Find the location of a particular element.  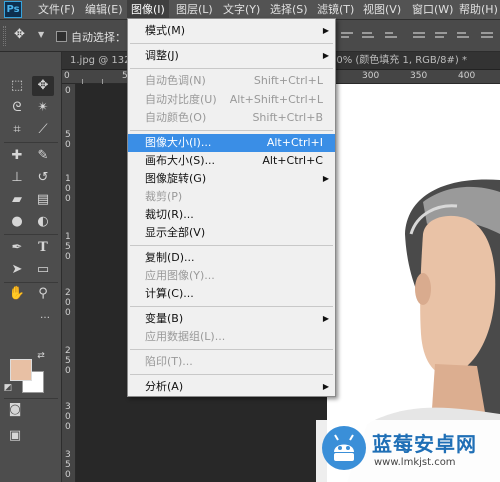

menu-item-auto-contrast: 自动对比度(U) Alt+Shift+Ctrl+L is located at coordinates (231, 100).